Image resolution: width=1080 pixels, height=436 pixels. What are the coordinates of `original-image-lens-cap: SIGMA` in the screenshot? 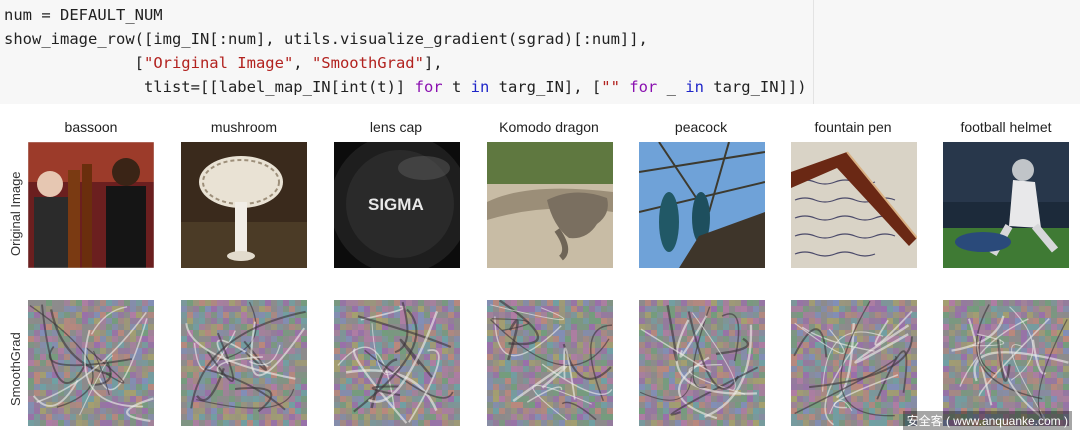 It's located at (397, 205).